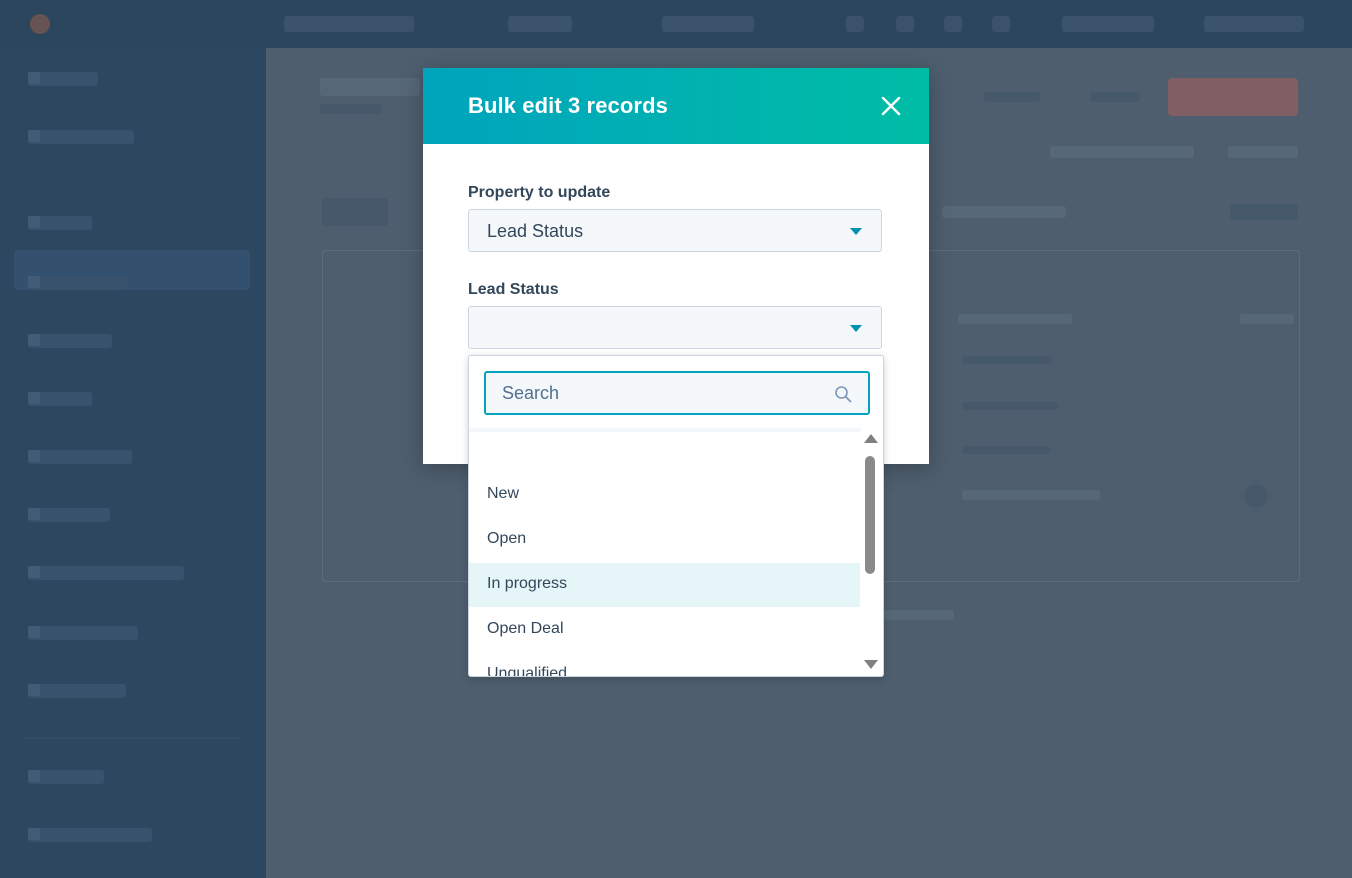 The image size is (1352, 878). I want to click on option-label: In progress, so click(527, 583).